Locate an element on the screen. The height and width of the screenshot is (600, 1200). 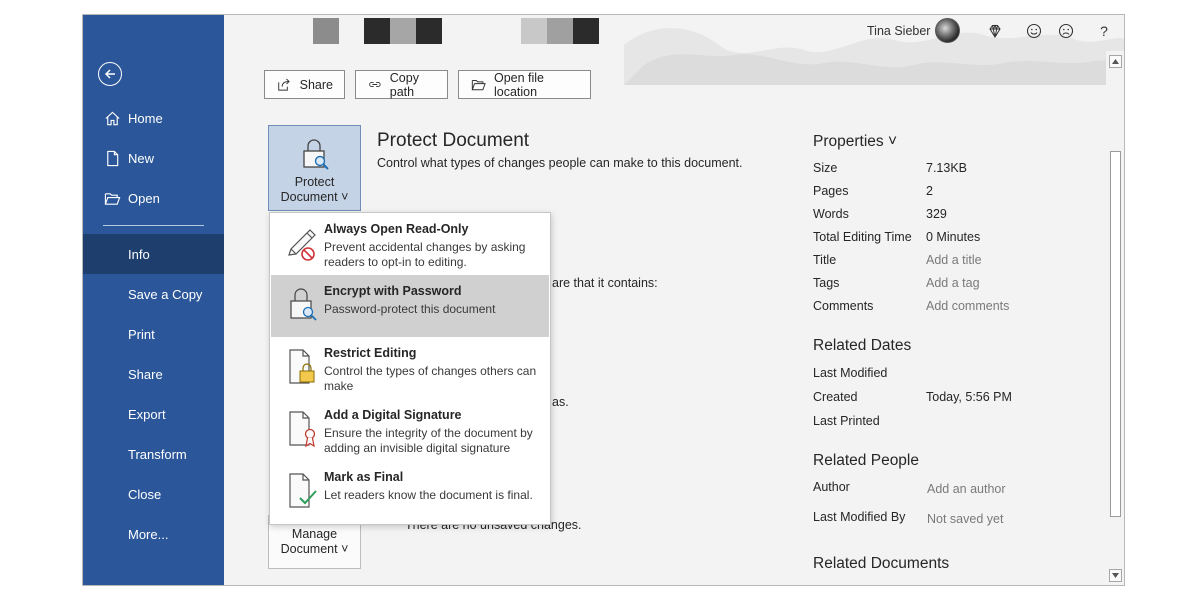
sidebar-item-label: Close is located at coordinates (144, 494).